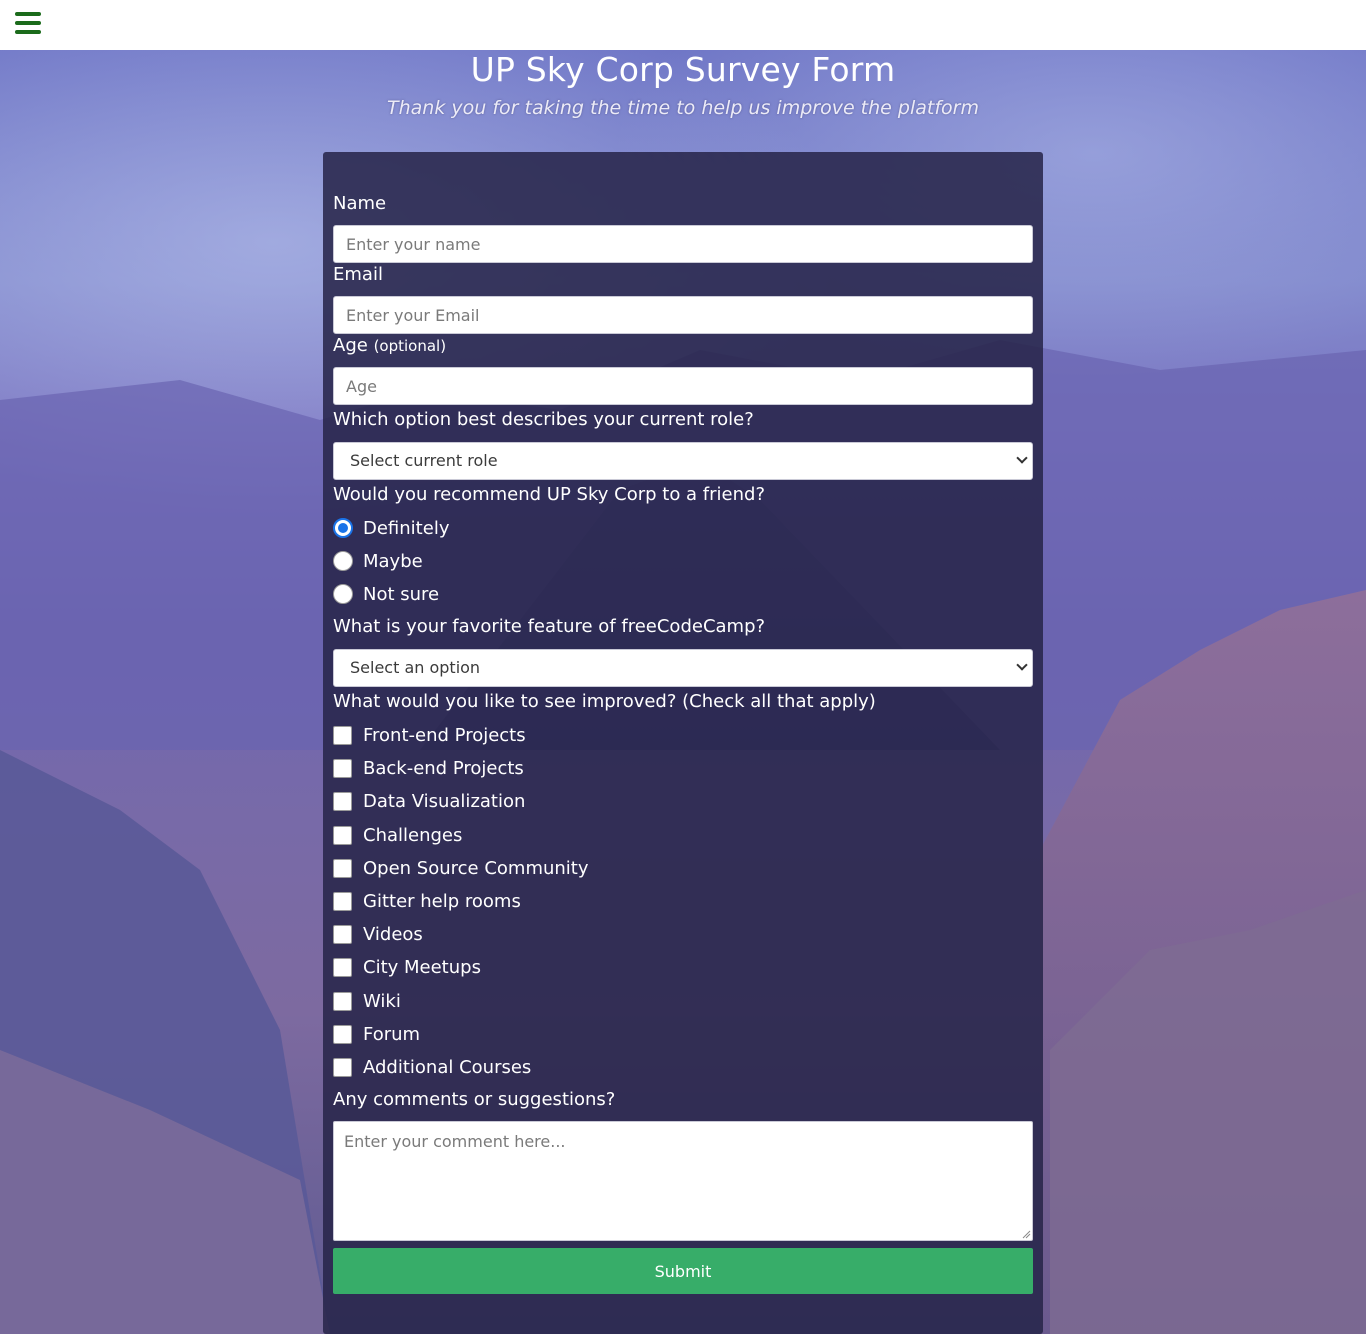  Describe the element at coordinates (393, 934) in the screenshot. I see `checkbox-label: Videos` at that location.